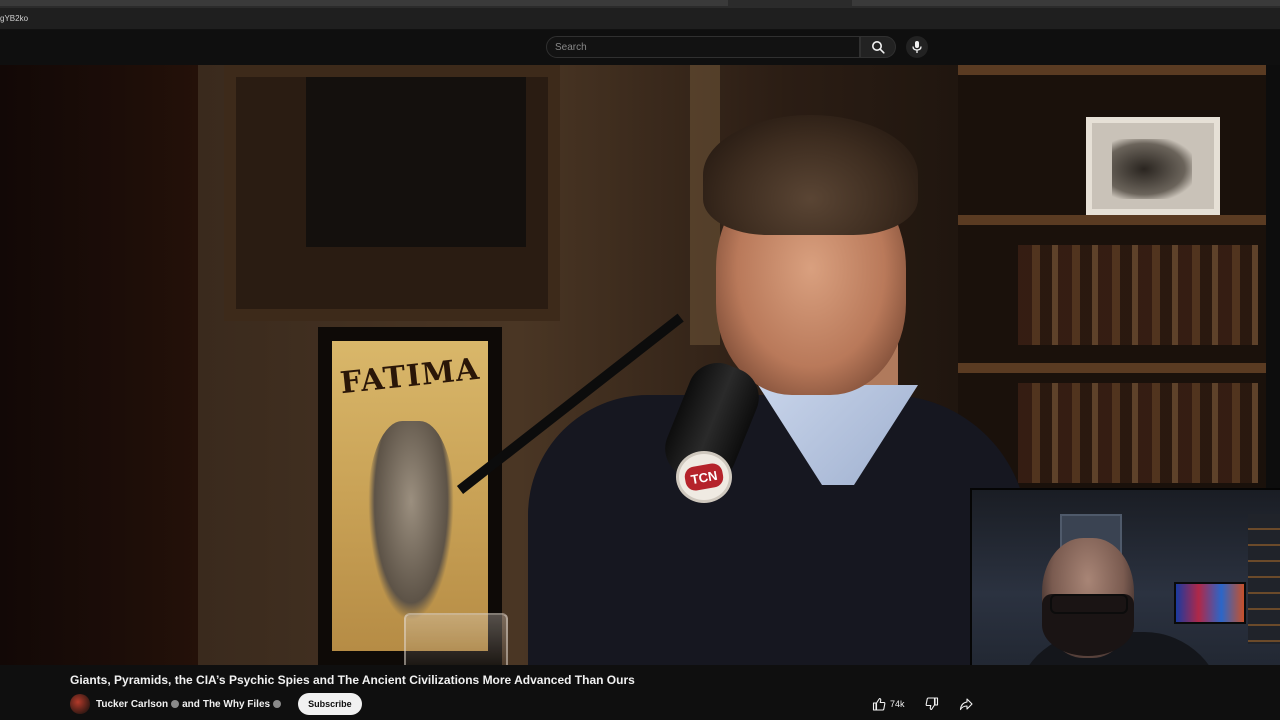  Describe the element at coordinates (132, 704) in the screenshot. I see `channel-name-primary: Tucker Carlson` at that location.